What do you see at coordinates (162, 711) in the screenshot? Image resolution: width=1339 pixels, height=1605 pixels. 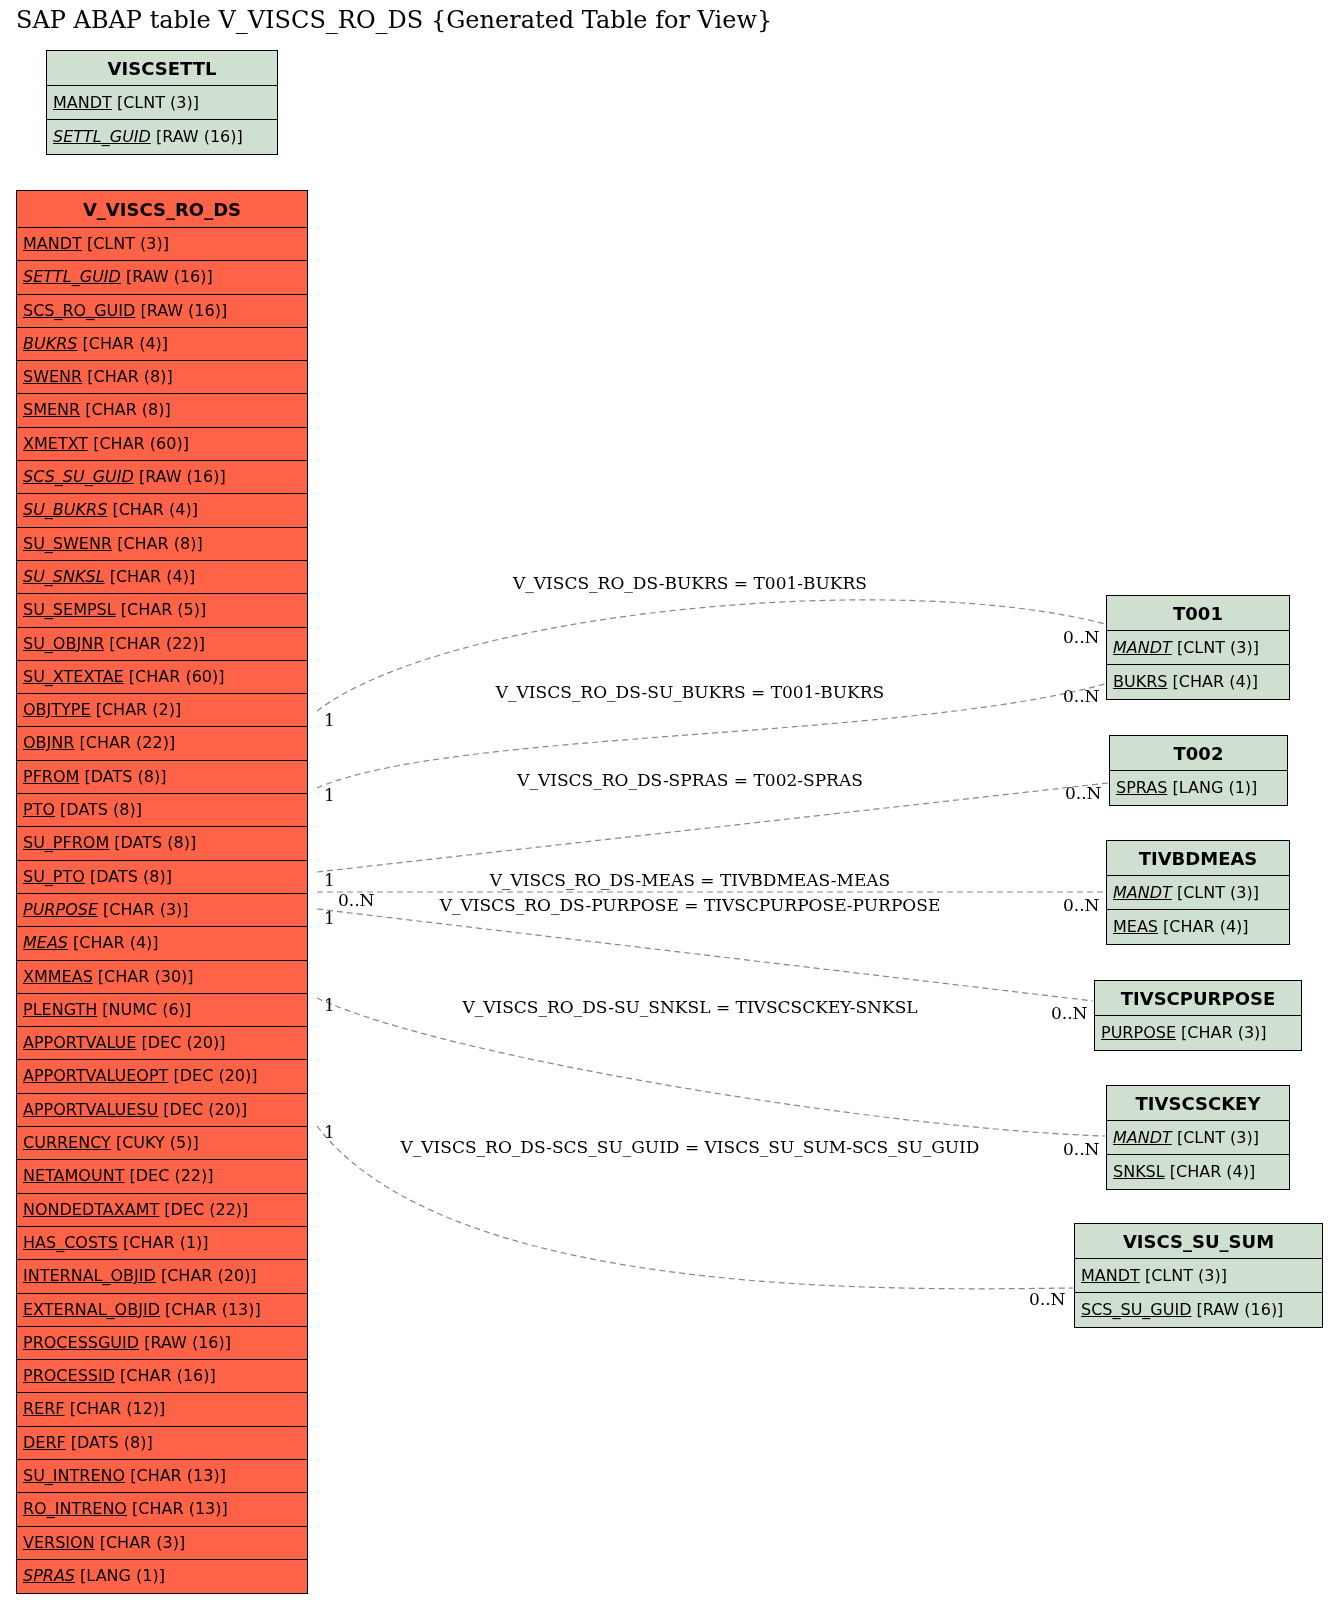 I see `field-row: OBJTYPE [CHAR (2)]` at bounding box center [162, 711].